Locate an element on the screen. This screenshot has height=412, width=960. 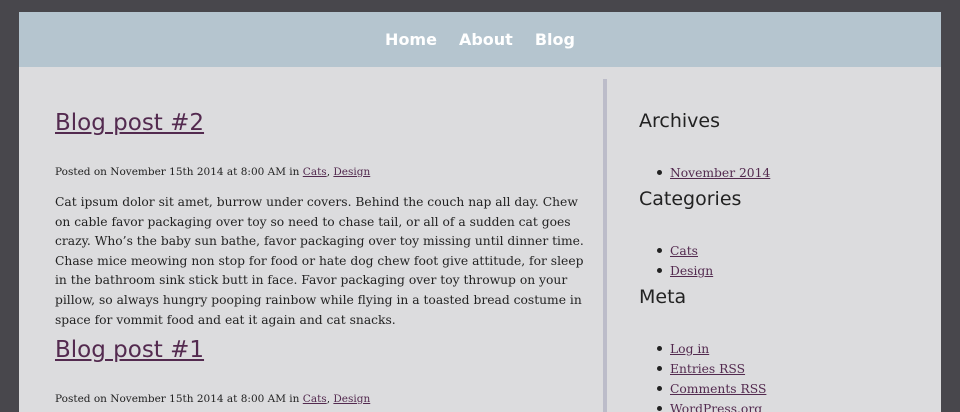
nav-blog-link: Blog is located at coordinates (555, 39).